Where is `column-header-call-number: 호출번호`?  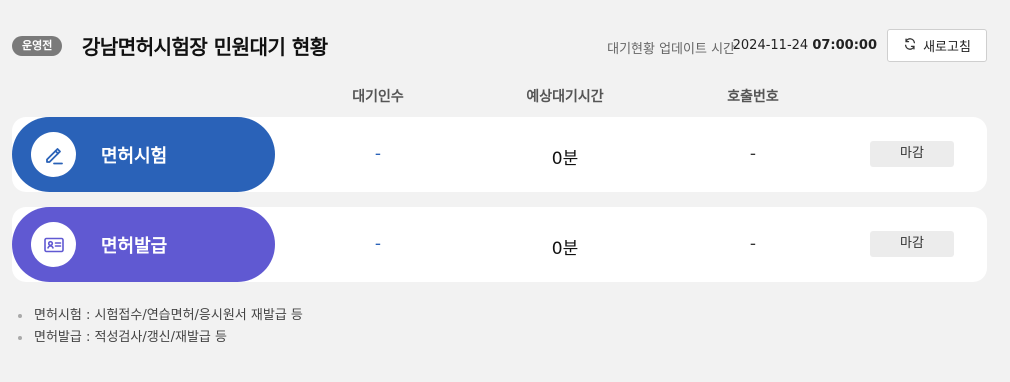 column-header-call-number: 호출번호 is located at coordinates (753, 97).